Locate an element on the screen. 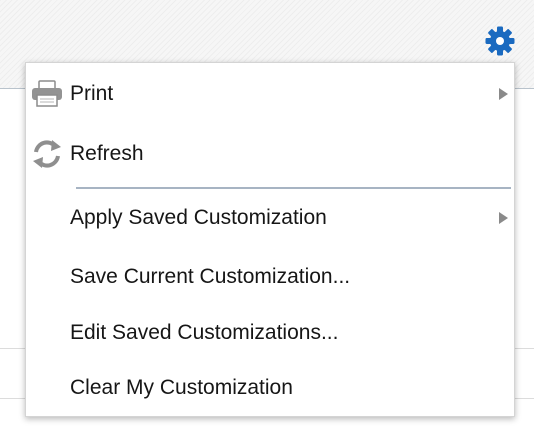 Image resolution: width=534 pixels, height=437 pixels. menu-item-refresh: Refresh is located at coordinates (270, 154).